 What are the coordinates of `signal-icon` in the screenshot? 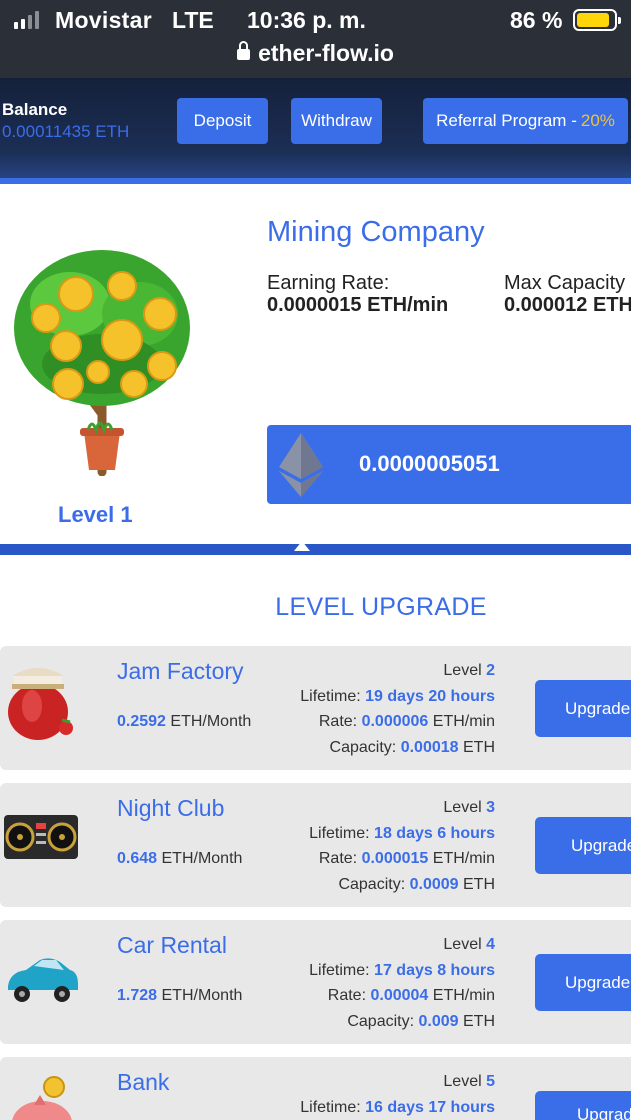 It's located at (26, 20).